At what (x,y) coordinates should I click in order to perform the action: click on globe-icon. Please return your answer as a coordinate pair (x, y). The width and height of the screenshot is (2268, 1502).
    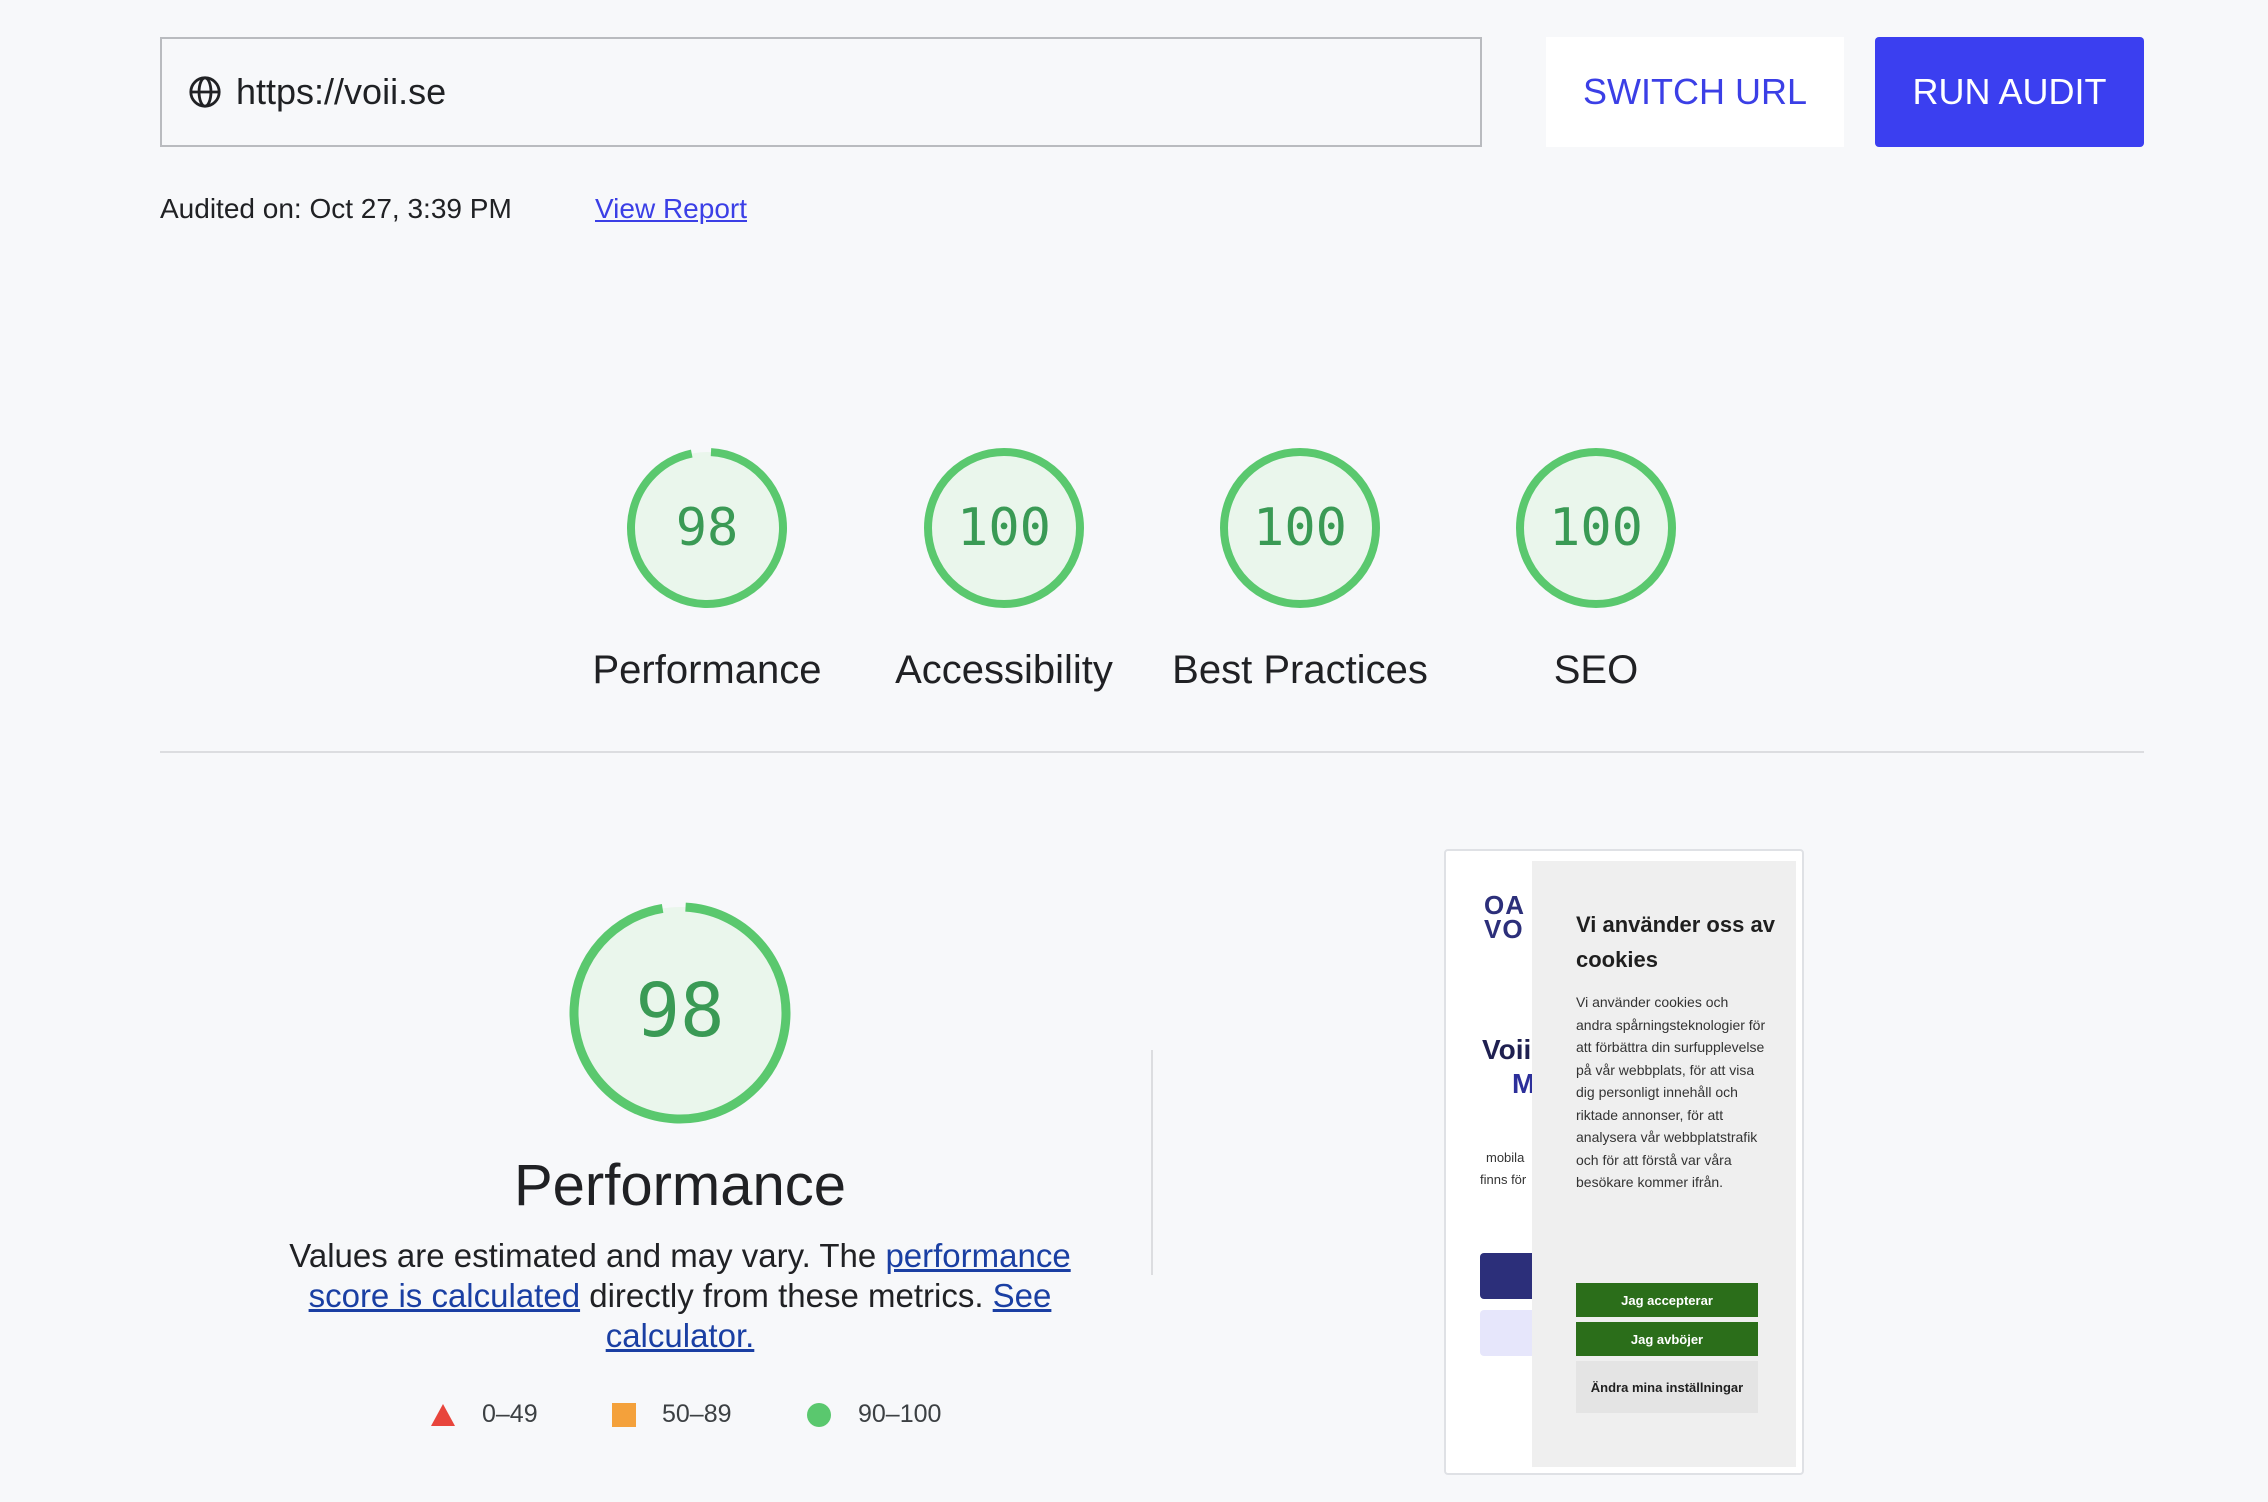
    Looking at the image, I should click on (205, 92).